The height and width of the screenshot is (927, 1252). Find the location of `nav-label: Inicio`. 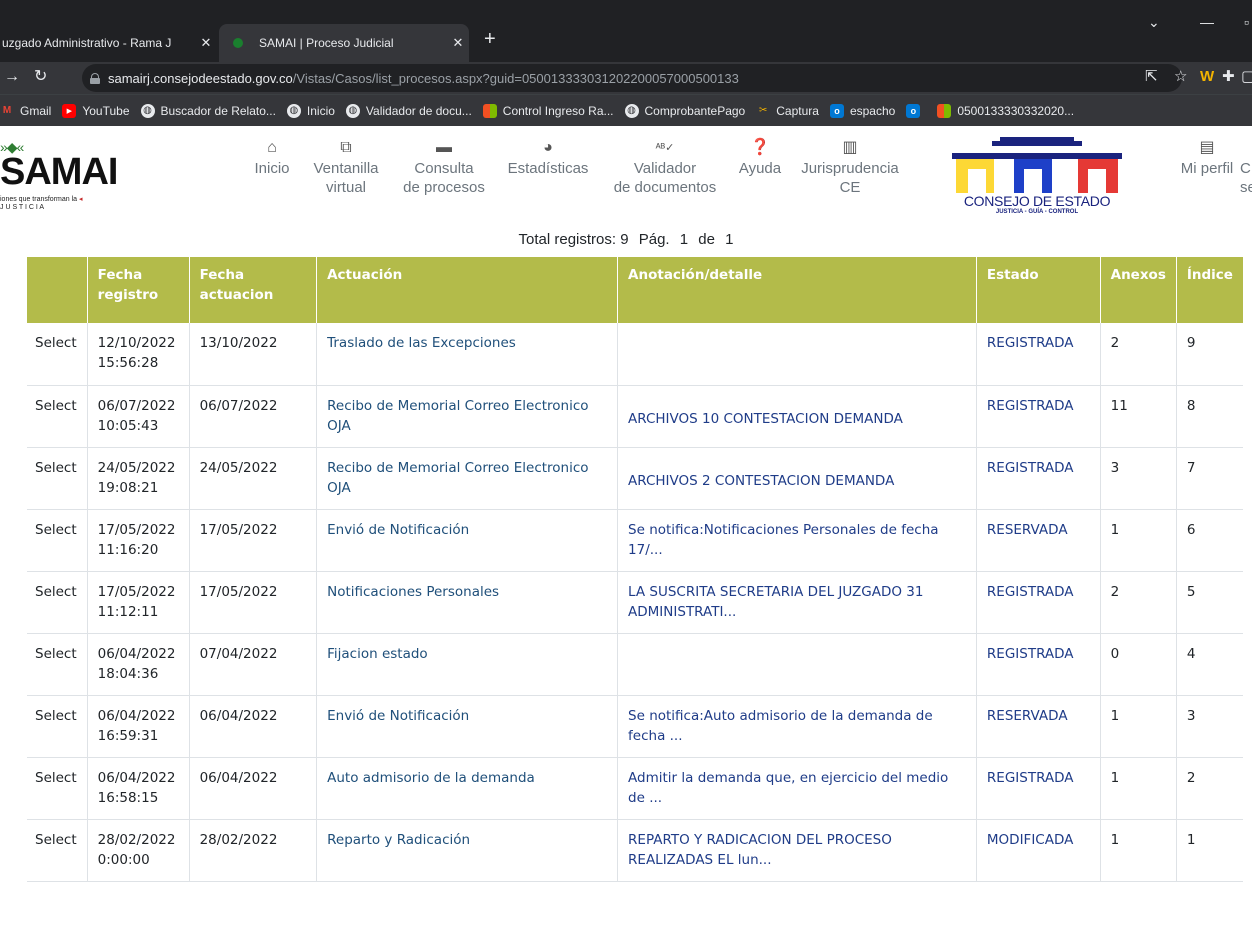

nav-label: Inicio is located at coordinates (272, 168).